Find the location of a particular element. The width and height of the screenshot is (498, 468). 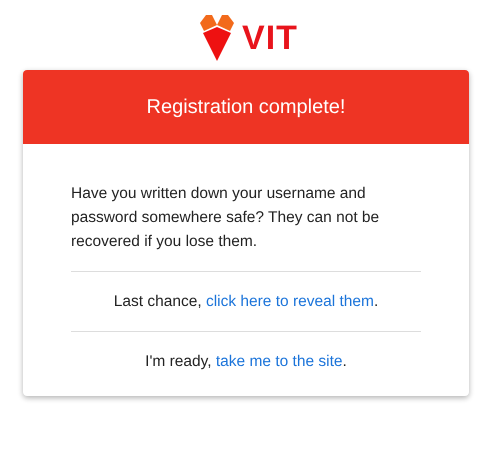

action-link: take me to the site is located at coordinates (279, 361).